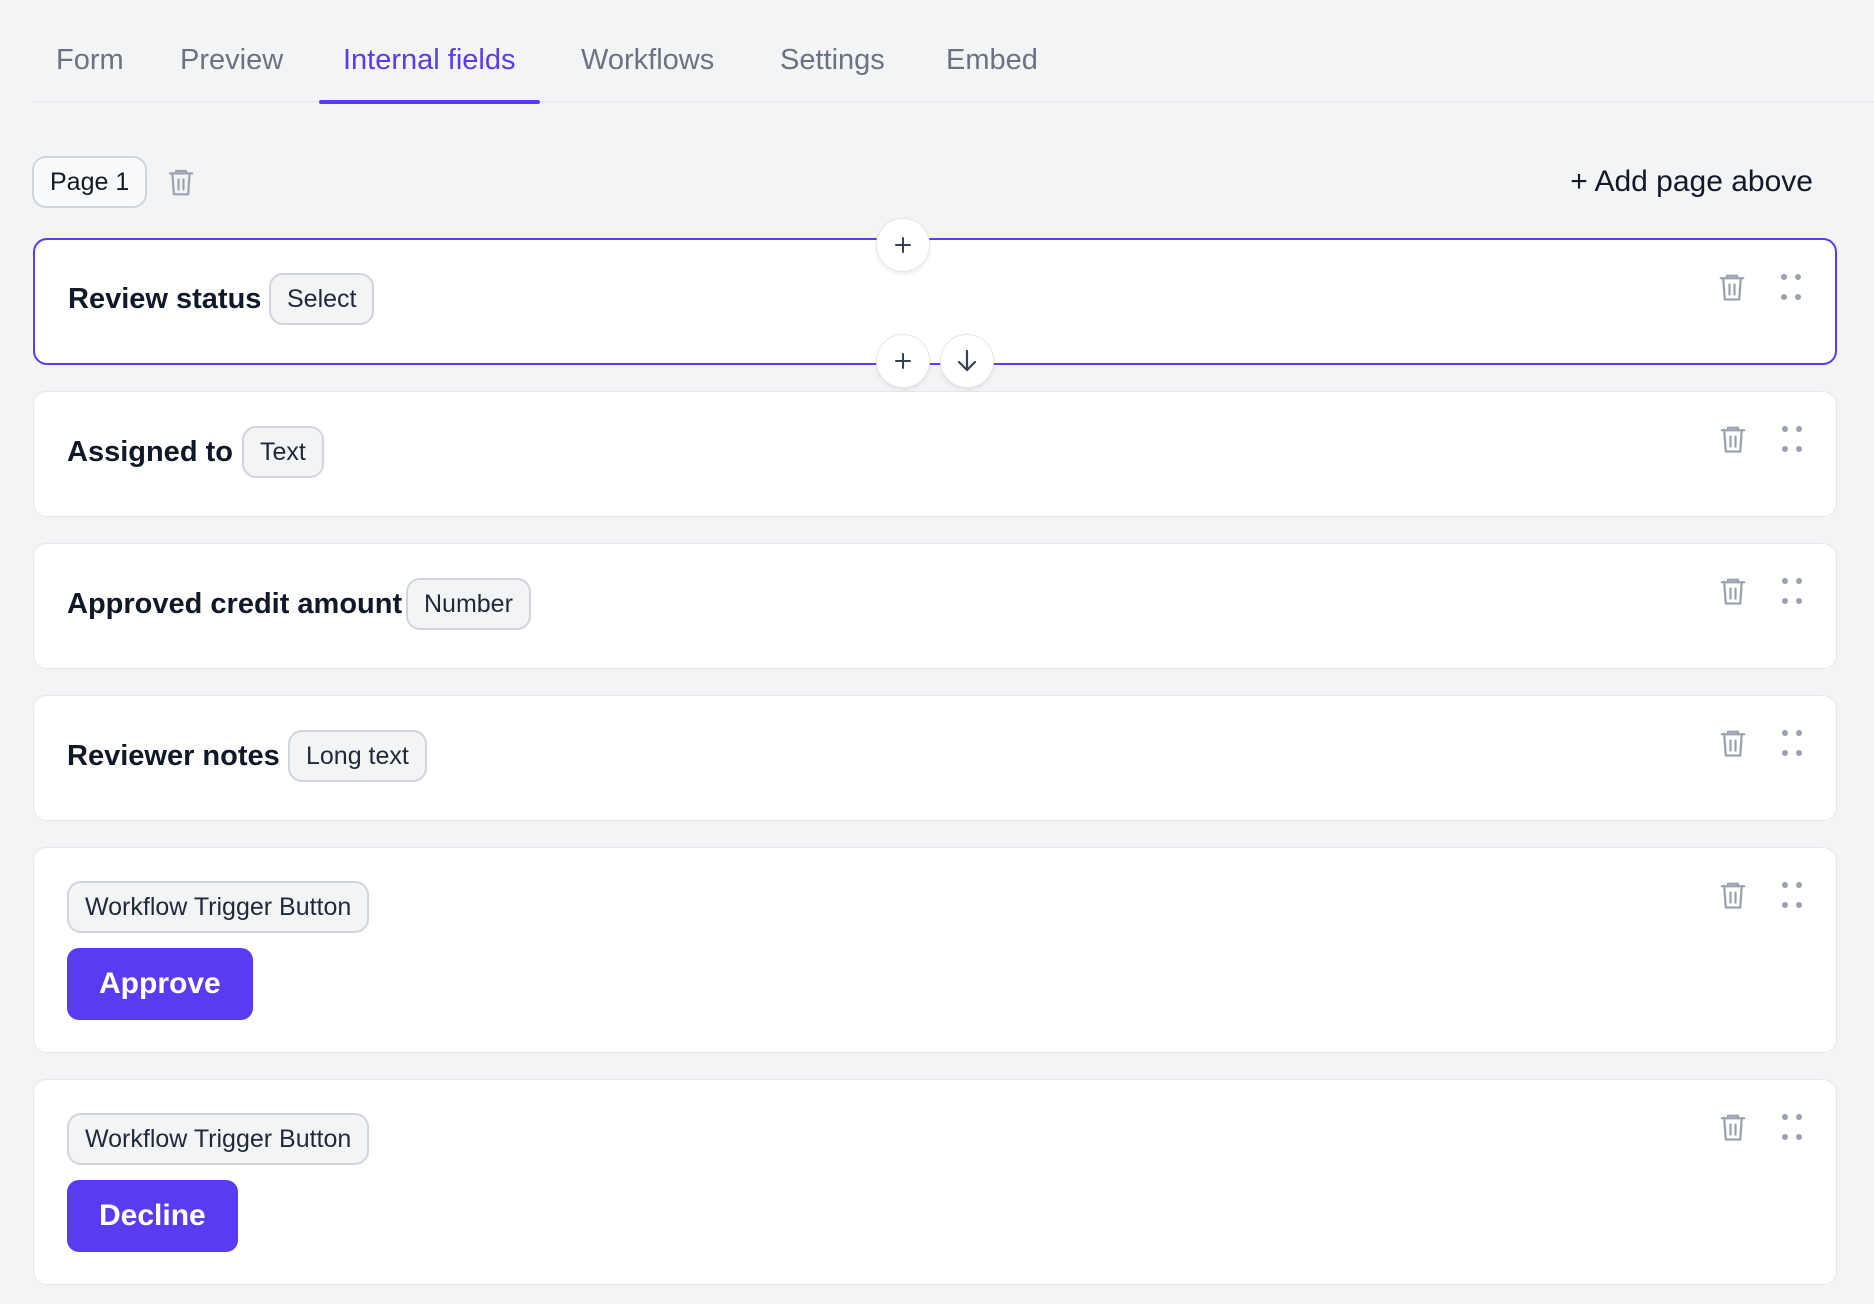 The image size is (1874, 1304). What do you see at coordinates (152, 1216) in the screenshot?
I see `decline-button: Decline` at bounding box center [152, 1216].